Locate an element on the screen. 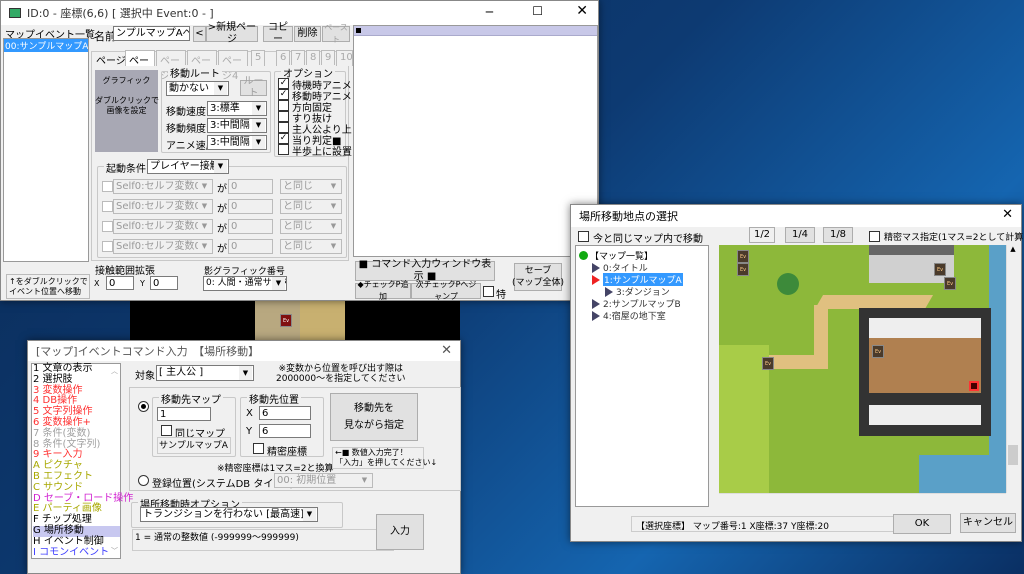  dest-x-input: 6 is located at coordinates (285, 413).